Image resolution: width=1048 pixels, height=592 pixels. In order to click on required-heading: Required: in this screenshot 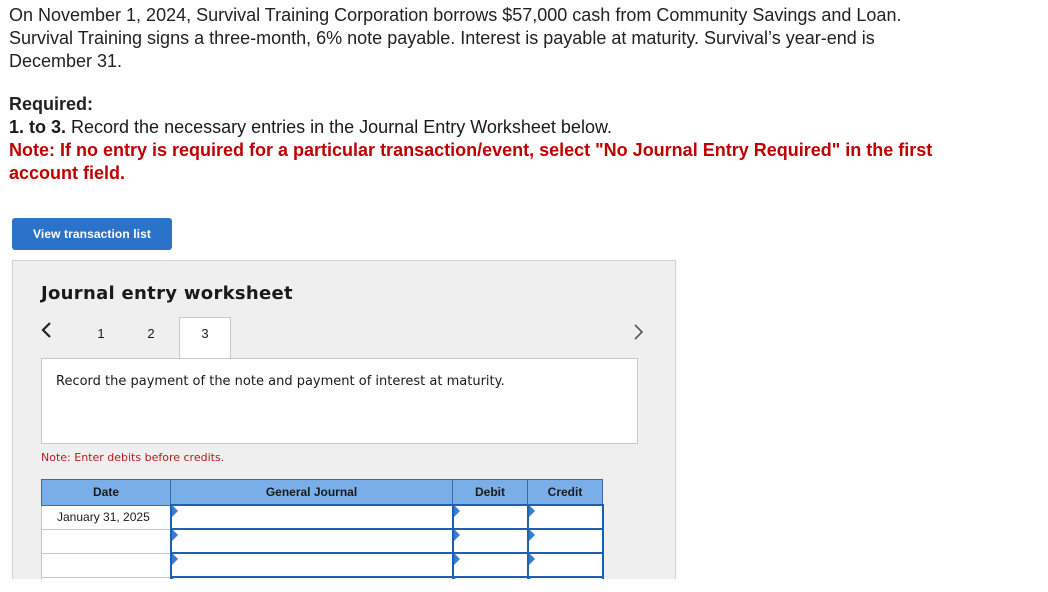, I will do `click(51, 104)`.